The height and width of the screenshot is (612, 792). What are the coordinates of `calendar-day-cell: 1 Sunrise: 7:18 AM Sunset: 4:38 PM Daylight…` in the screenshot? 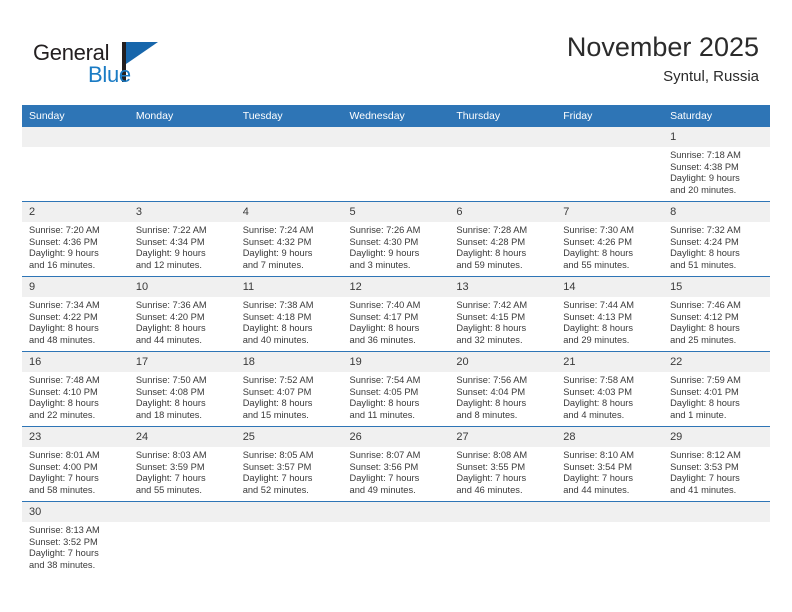 It's located at (716, 164).